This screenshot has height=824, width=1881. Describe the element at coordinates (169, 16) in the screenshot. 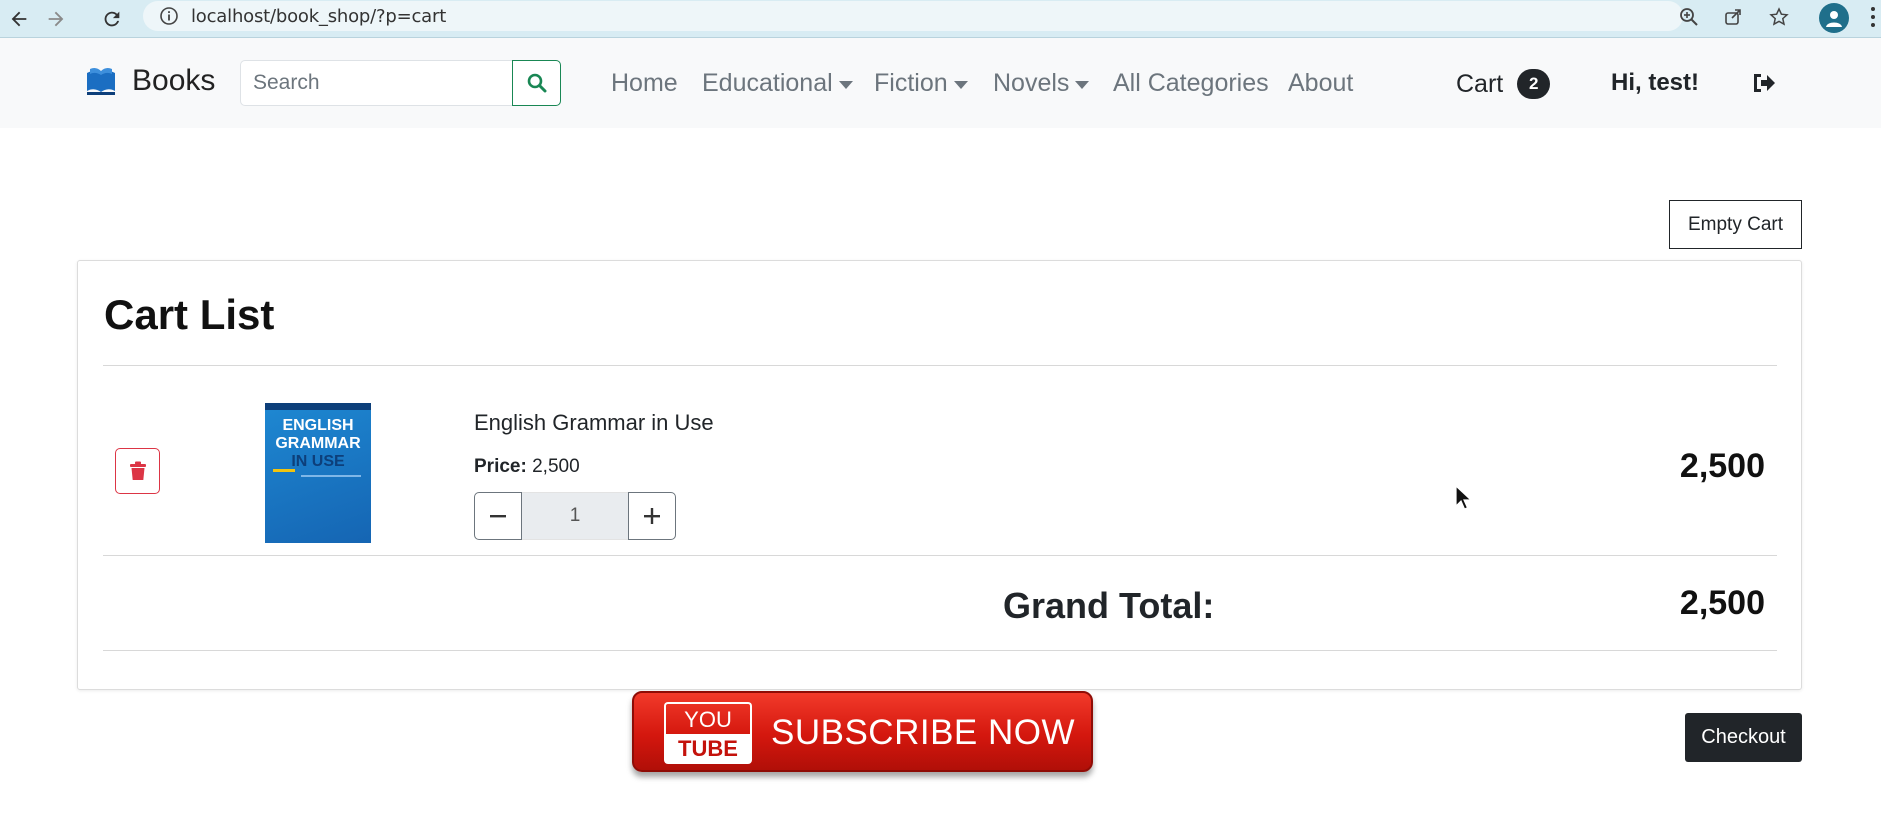

I see `info-icon` at that location.